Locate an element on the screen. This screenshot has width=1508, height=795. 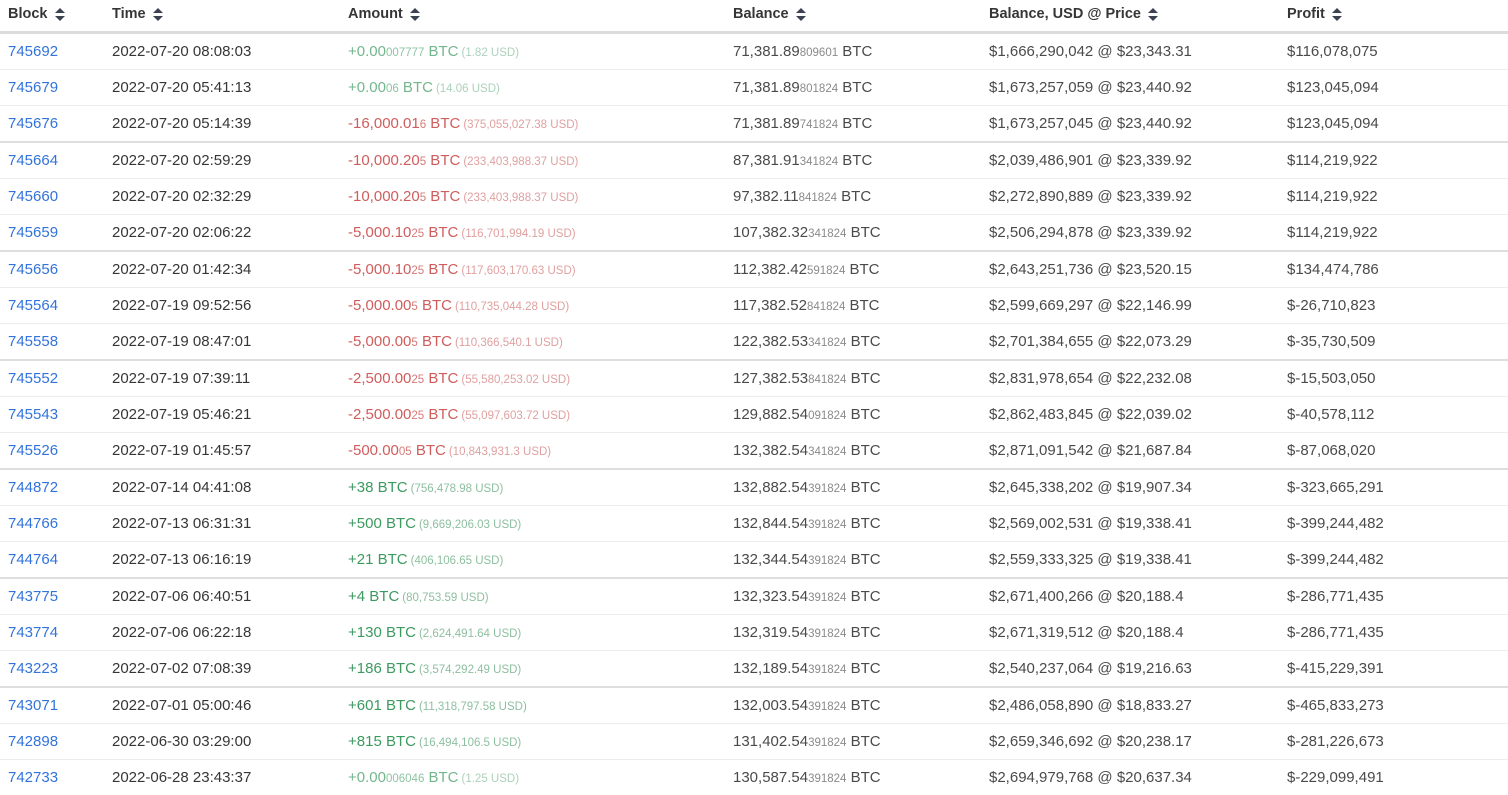
cell-profit: $-399,244,482 is located at coordinates (1397, 524).